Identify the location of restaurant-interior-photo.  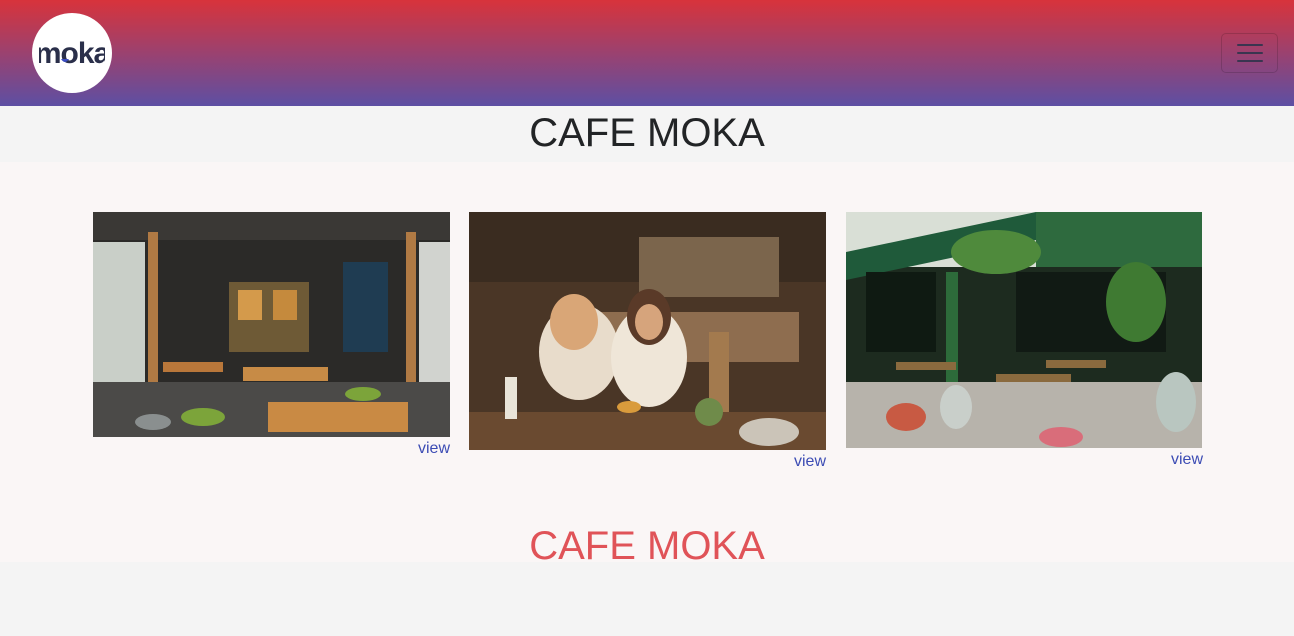
(271, 324).